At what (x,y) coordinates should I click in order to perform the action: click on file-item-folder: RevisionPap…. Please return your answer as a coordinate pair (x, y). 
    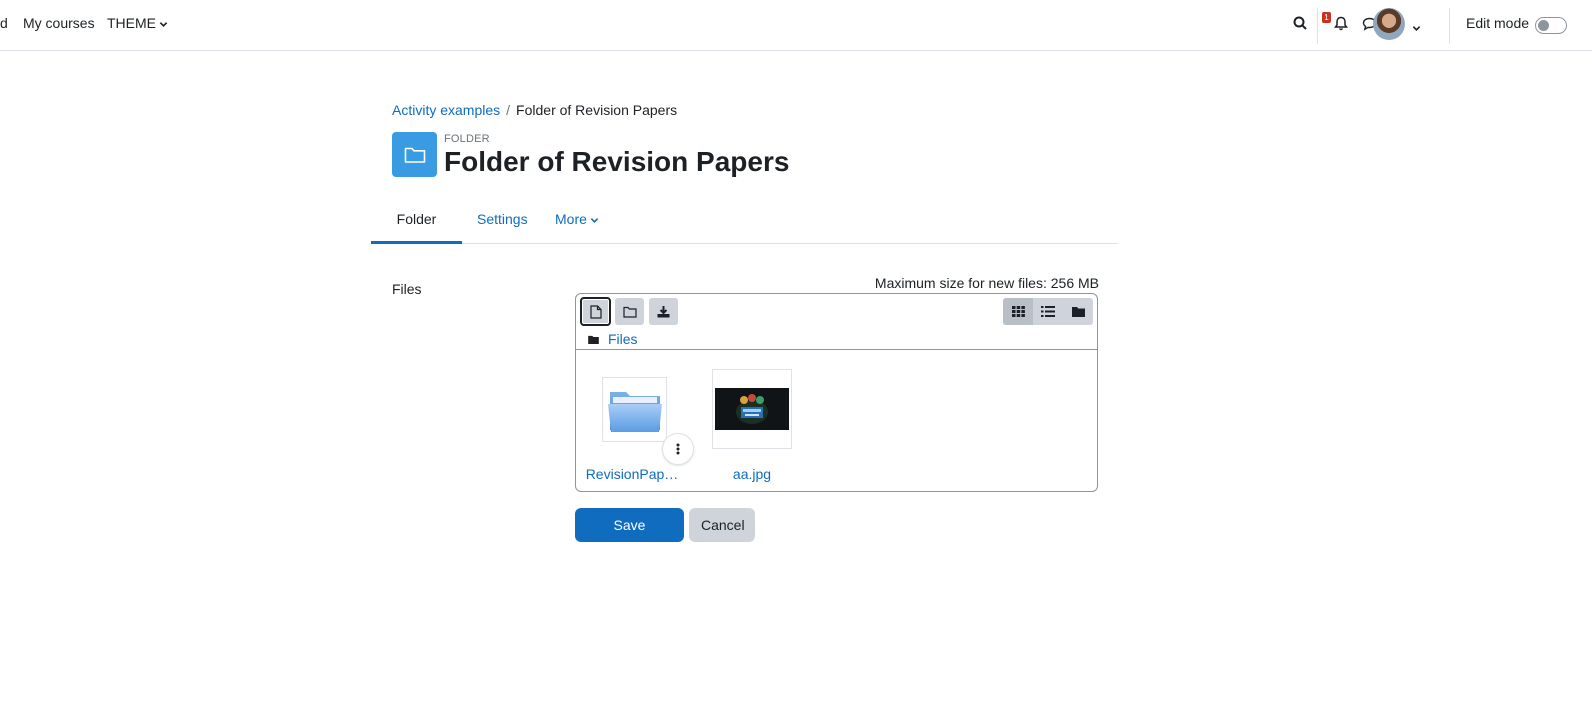
    Looking at the image, I should click on (639, 429).